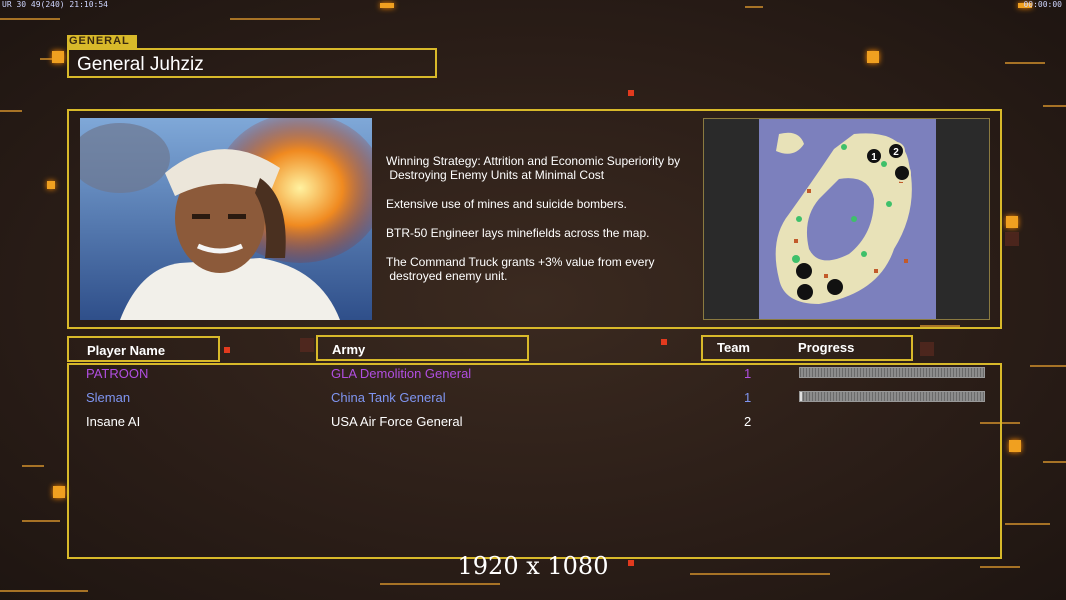 The height and width of the screenshot is (600, 1066). I want to click on general-portrait, so click(226, 219).